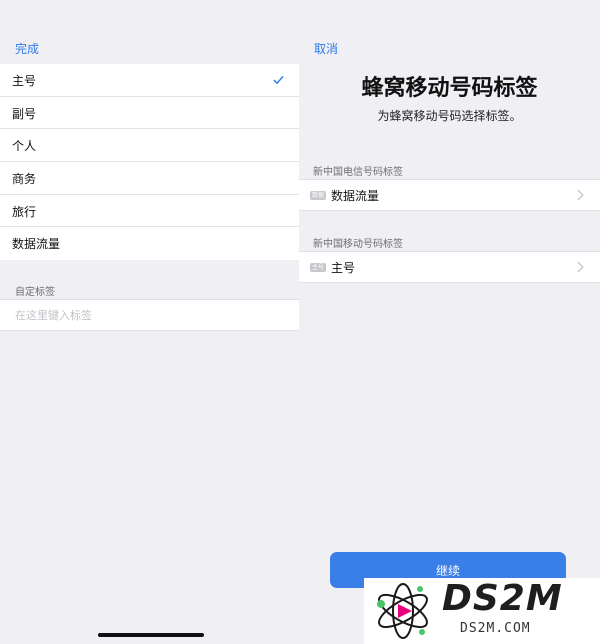 The image size is (600, 644). What do you see at coordinates (318, 267) in the screenshot?
I see `sim-badge: 主号` at bounding box center [318, 267].